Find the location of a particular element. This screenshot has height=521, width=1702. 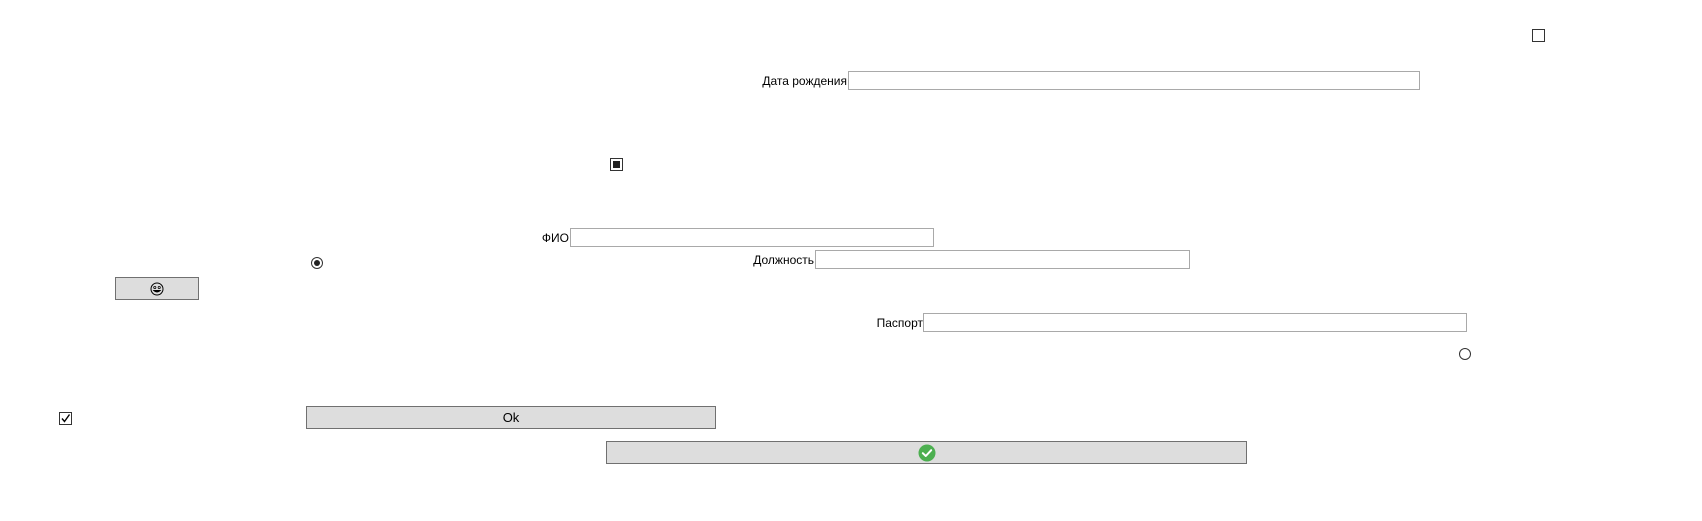

emoji-button is located at coordinates (157, 288).